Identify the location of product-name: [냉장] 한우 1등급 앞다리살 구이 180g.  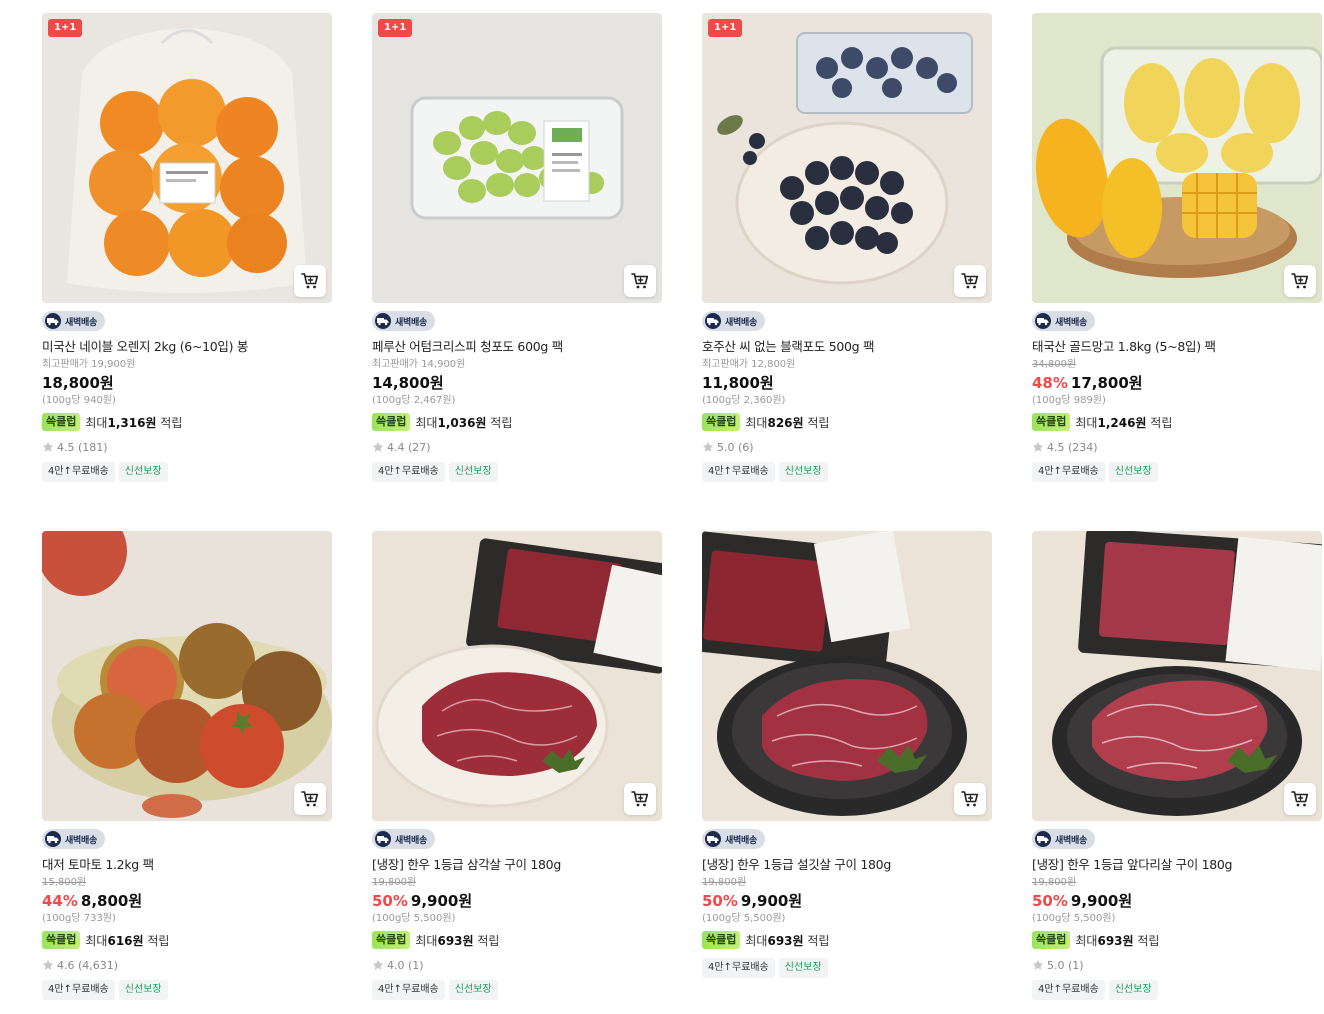
(1177, 865).